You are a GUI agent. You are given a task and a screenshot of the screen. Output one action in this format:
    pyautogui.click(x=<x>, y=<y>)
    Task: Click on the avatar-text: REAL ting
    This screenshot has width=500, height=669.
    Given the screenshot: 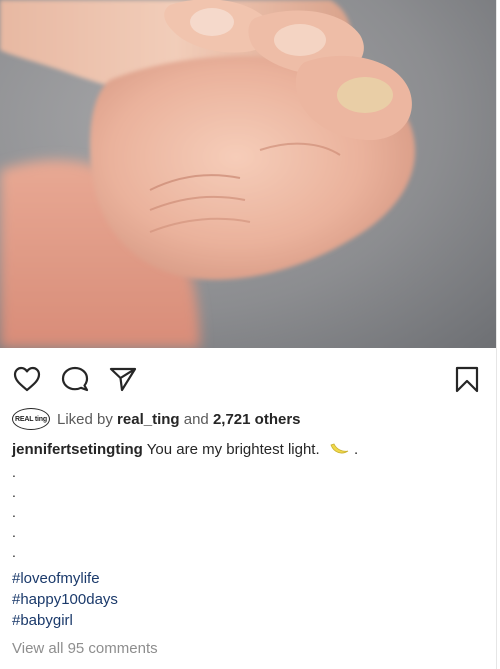 What is the action you would take?
    pyautogui.click(x=31, y=419)
    